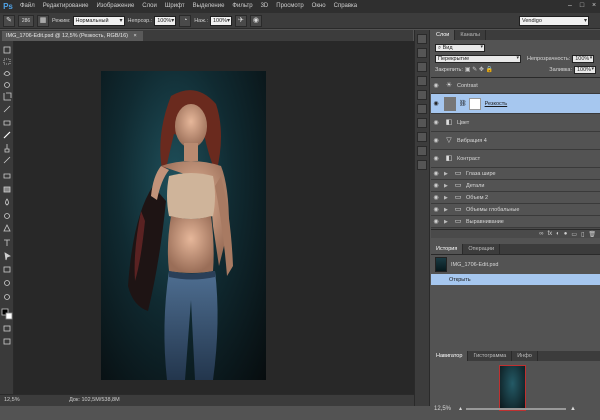 This screenshot has height=420, width=600. Describe the element at coordinates (319, 6) in the screenshot. I see `menu-window: Окно` at that location.